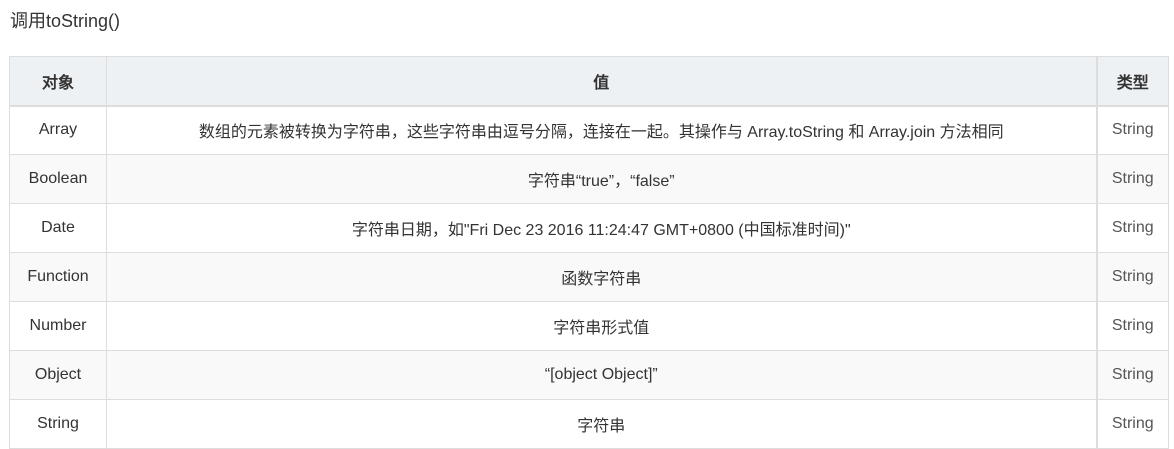 The width and height of the screenshot is (1174, 449). What do you see at coordinates (601, 81) in the screenshot?
I see `column-header-value: 值` at bounding box center [601, 81].